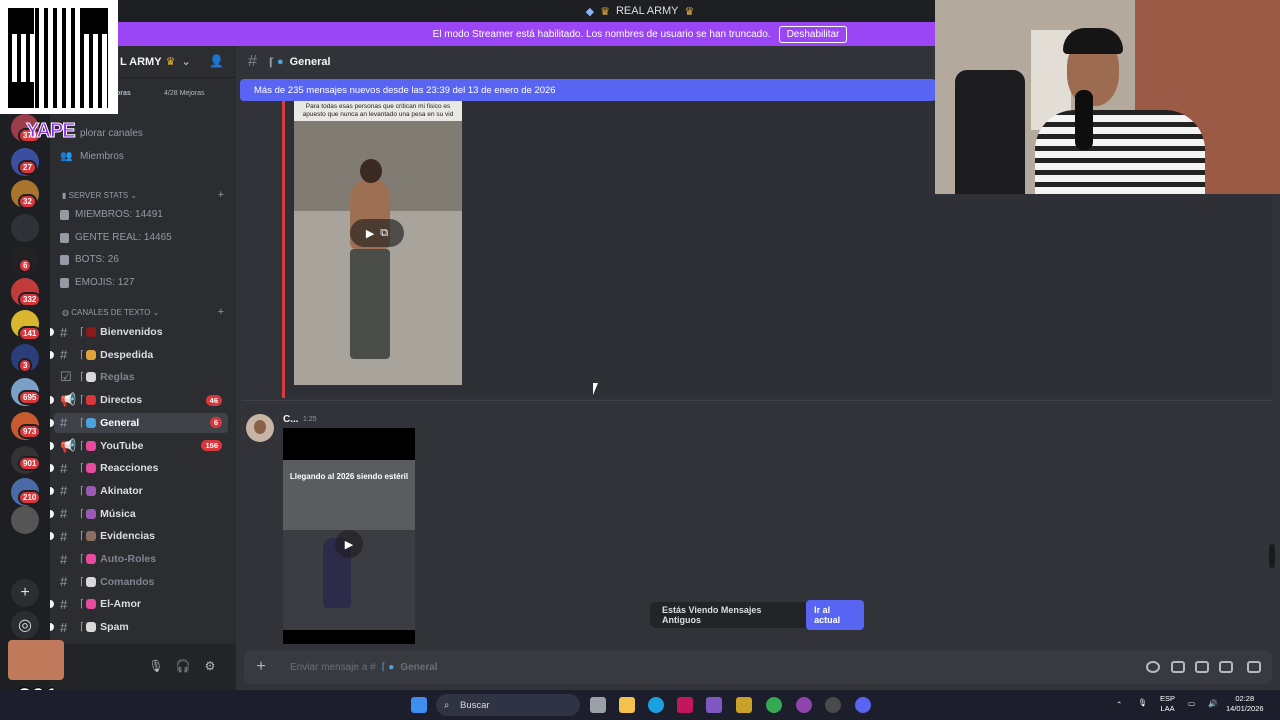 The width and height of the screenshot is (1280, 720). Describe the element at coordinates (1107, 97) in the screenshot. I see `webcam-overlay` at that location.